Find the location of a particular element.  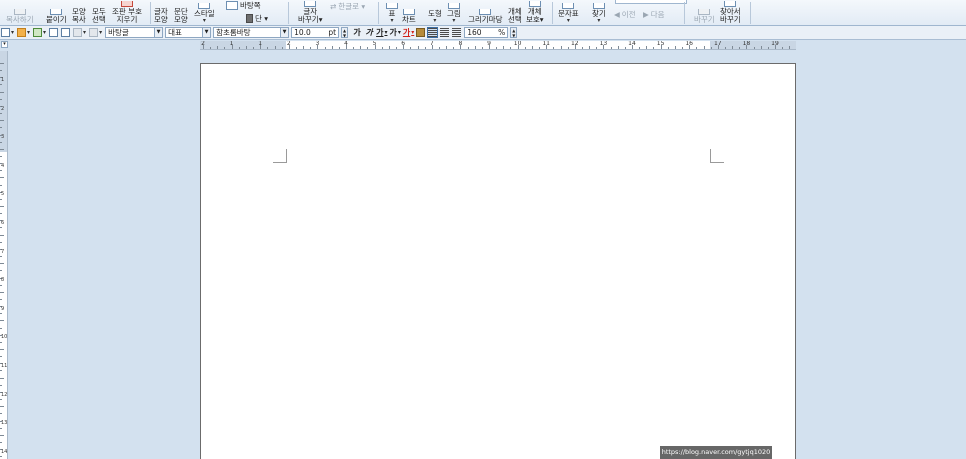

symbol-button: 문자표 ▾ is located at coordinates (568, 12).